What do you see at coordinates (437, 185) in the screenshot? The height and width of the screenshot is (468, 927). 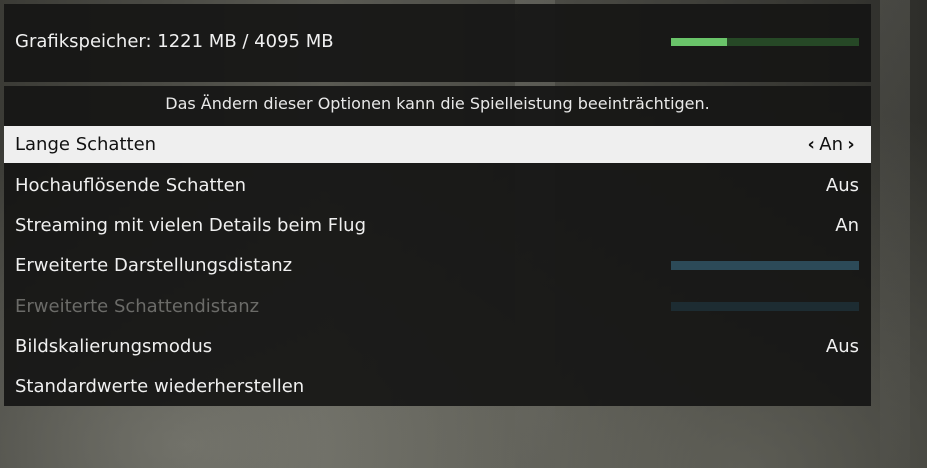 I see `setting-row-high-res-shadows: Hochauflösende Schatten Aus` at bounding box center [437, 185].